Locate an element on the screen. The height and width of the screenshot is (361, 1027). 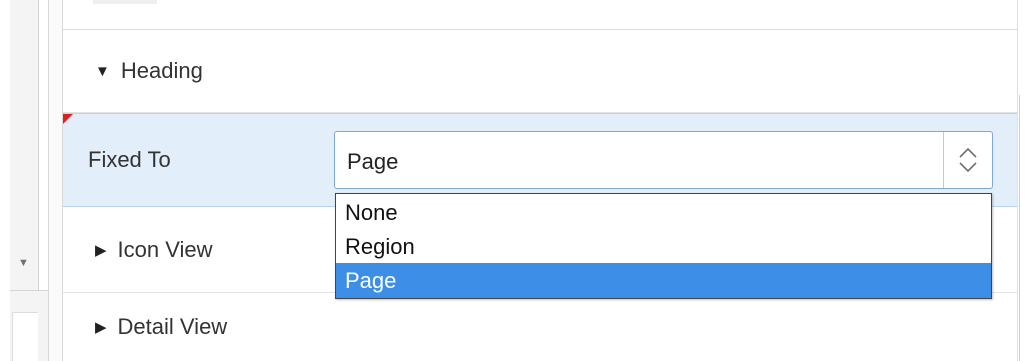
top-row is located at coordinates (540, 15).